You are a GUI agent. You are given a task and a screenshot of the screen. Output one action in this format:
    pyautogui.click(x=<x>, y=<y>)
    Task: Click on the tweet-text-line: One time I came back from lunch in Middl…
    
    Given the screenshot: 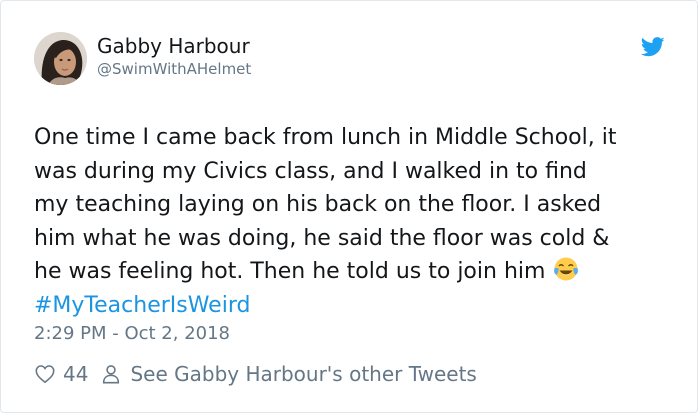 What is the action you would take?
    pyautogui.click(x=325, y=137)
    